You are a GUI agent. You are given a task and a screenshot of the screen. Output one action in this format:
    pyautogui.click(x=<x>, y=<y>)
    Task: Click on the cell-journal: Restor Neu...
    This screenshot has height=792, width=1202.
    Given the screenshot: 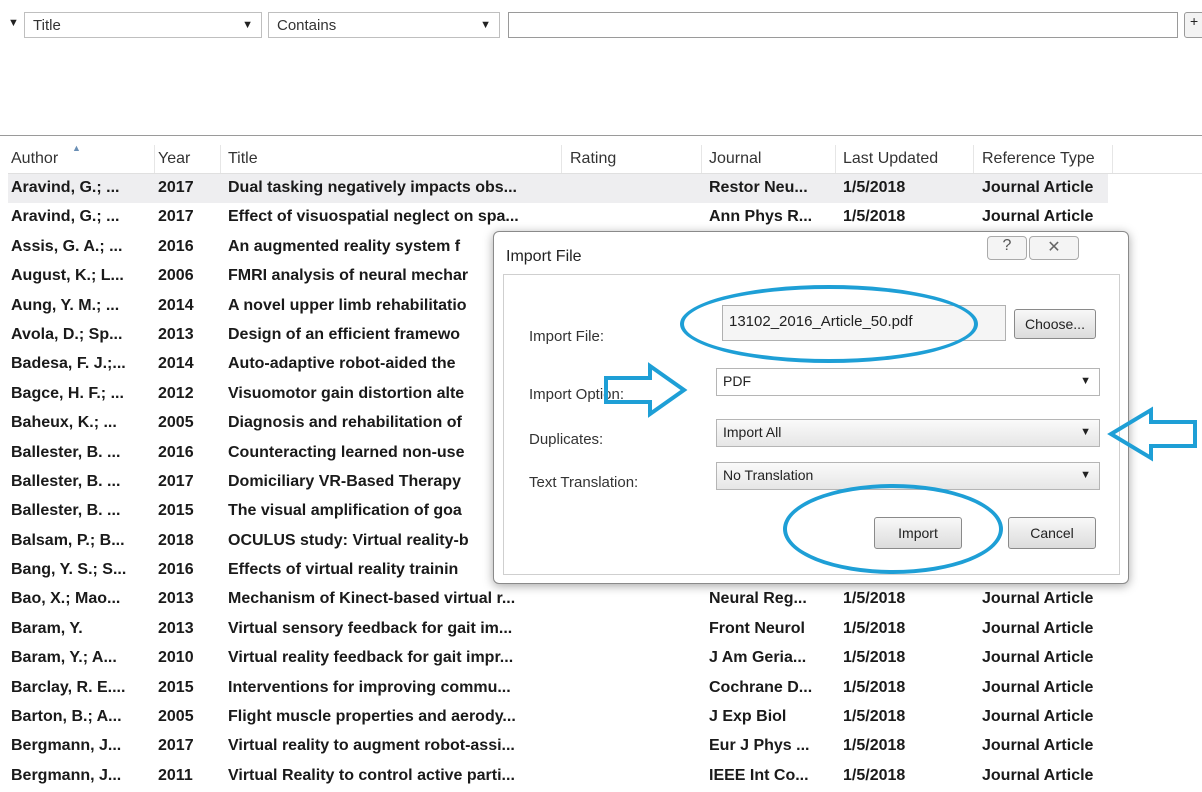 What is the action you would take?
    pyautogui.click(x=758, y=187)
    